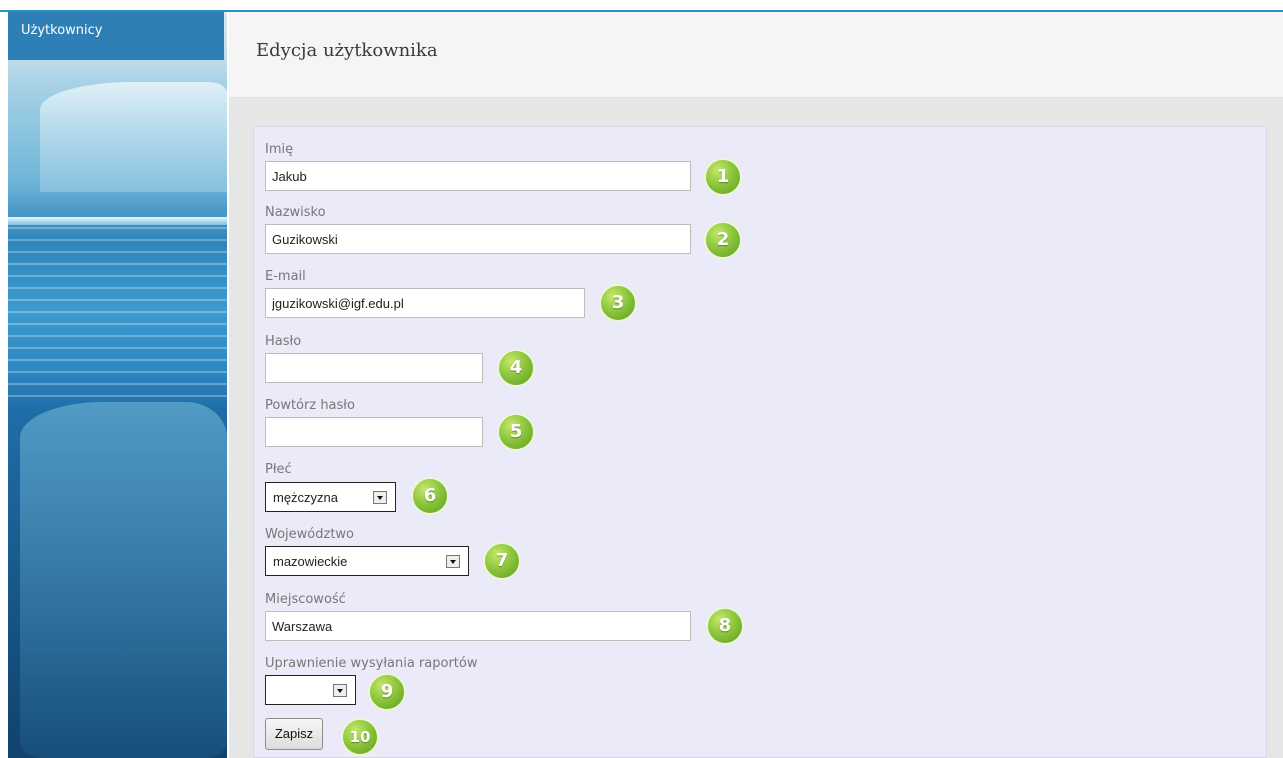  What do you see at coordinates (347, 50) in the screenshot?
I see `page-title: Edycja użytkownika` at bounding box center [347, 50].